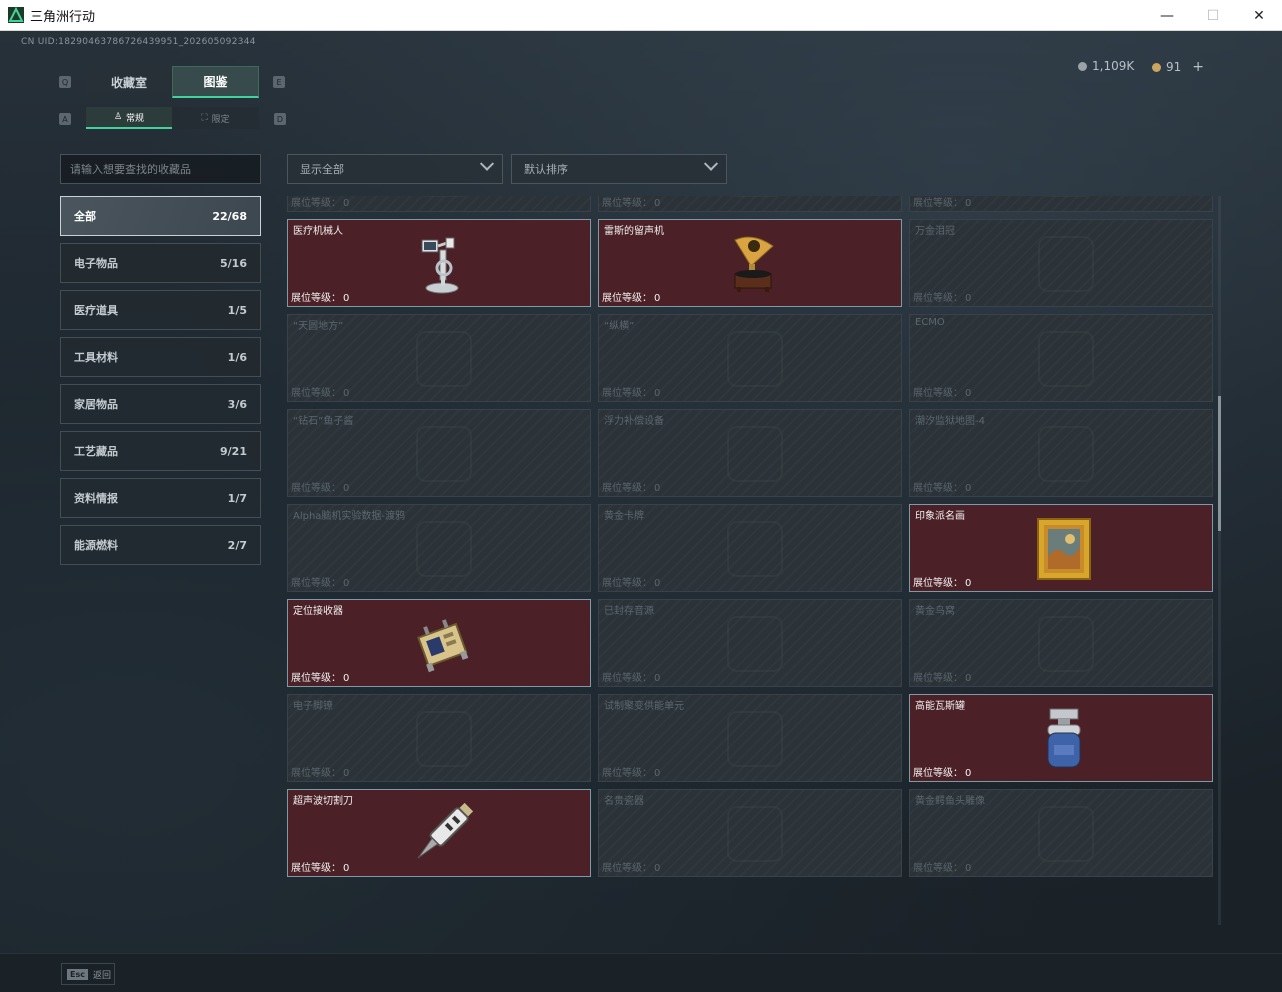 The height and width of the screenshot is (992, 1282). I want to click on collection-item-card: 万金泪冠 展位等级： 0, so click(1061, 263).